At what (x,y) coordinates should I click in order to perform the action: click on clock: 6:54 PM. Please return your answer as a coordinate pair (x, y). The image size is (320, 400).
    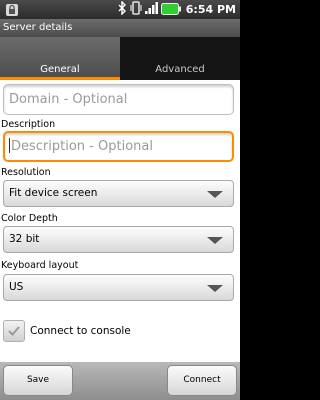
    Looking at the image, I should click on (210, 9).